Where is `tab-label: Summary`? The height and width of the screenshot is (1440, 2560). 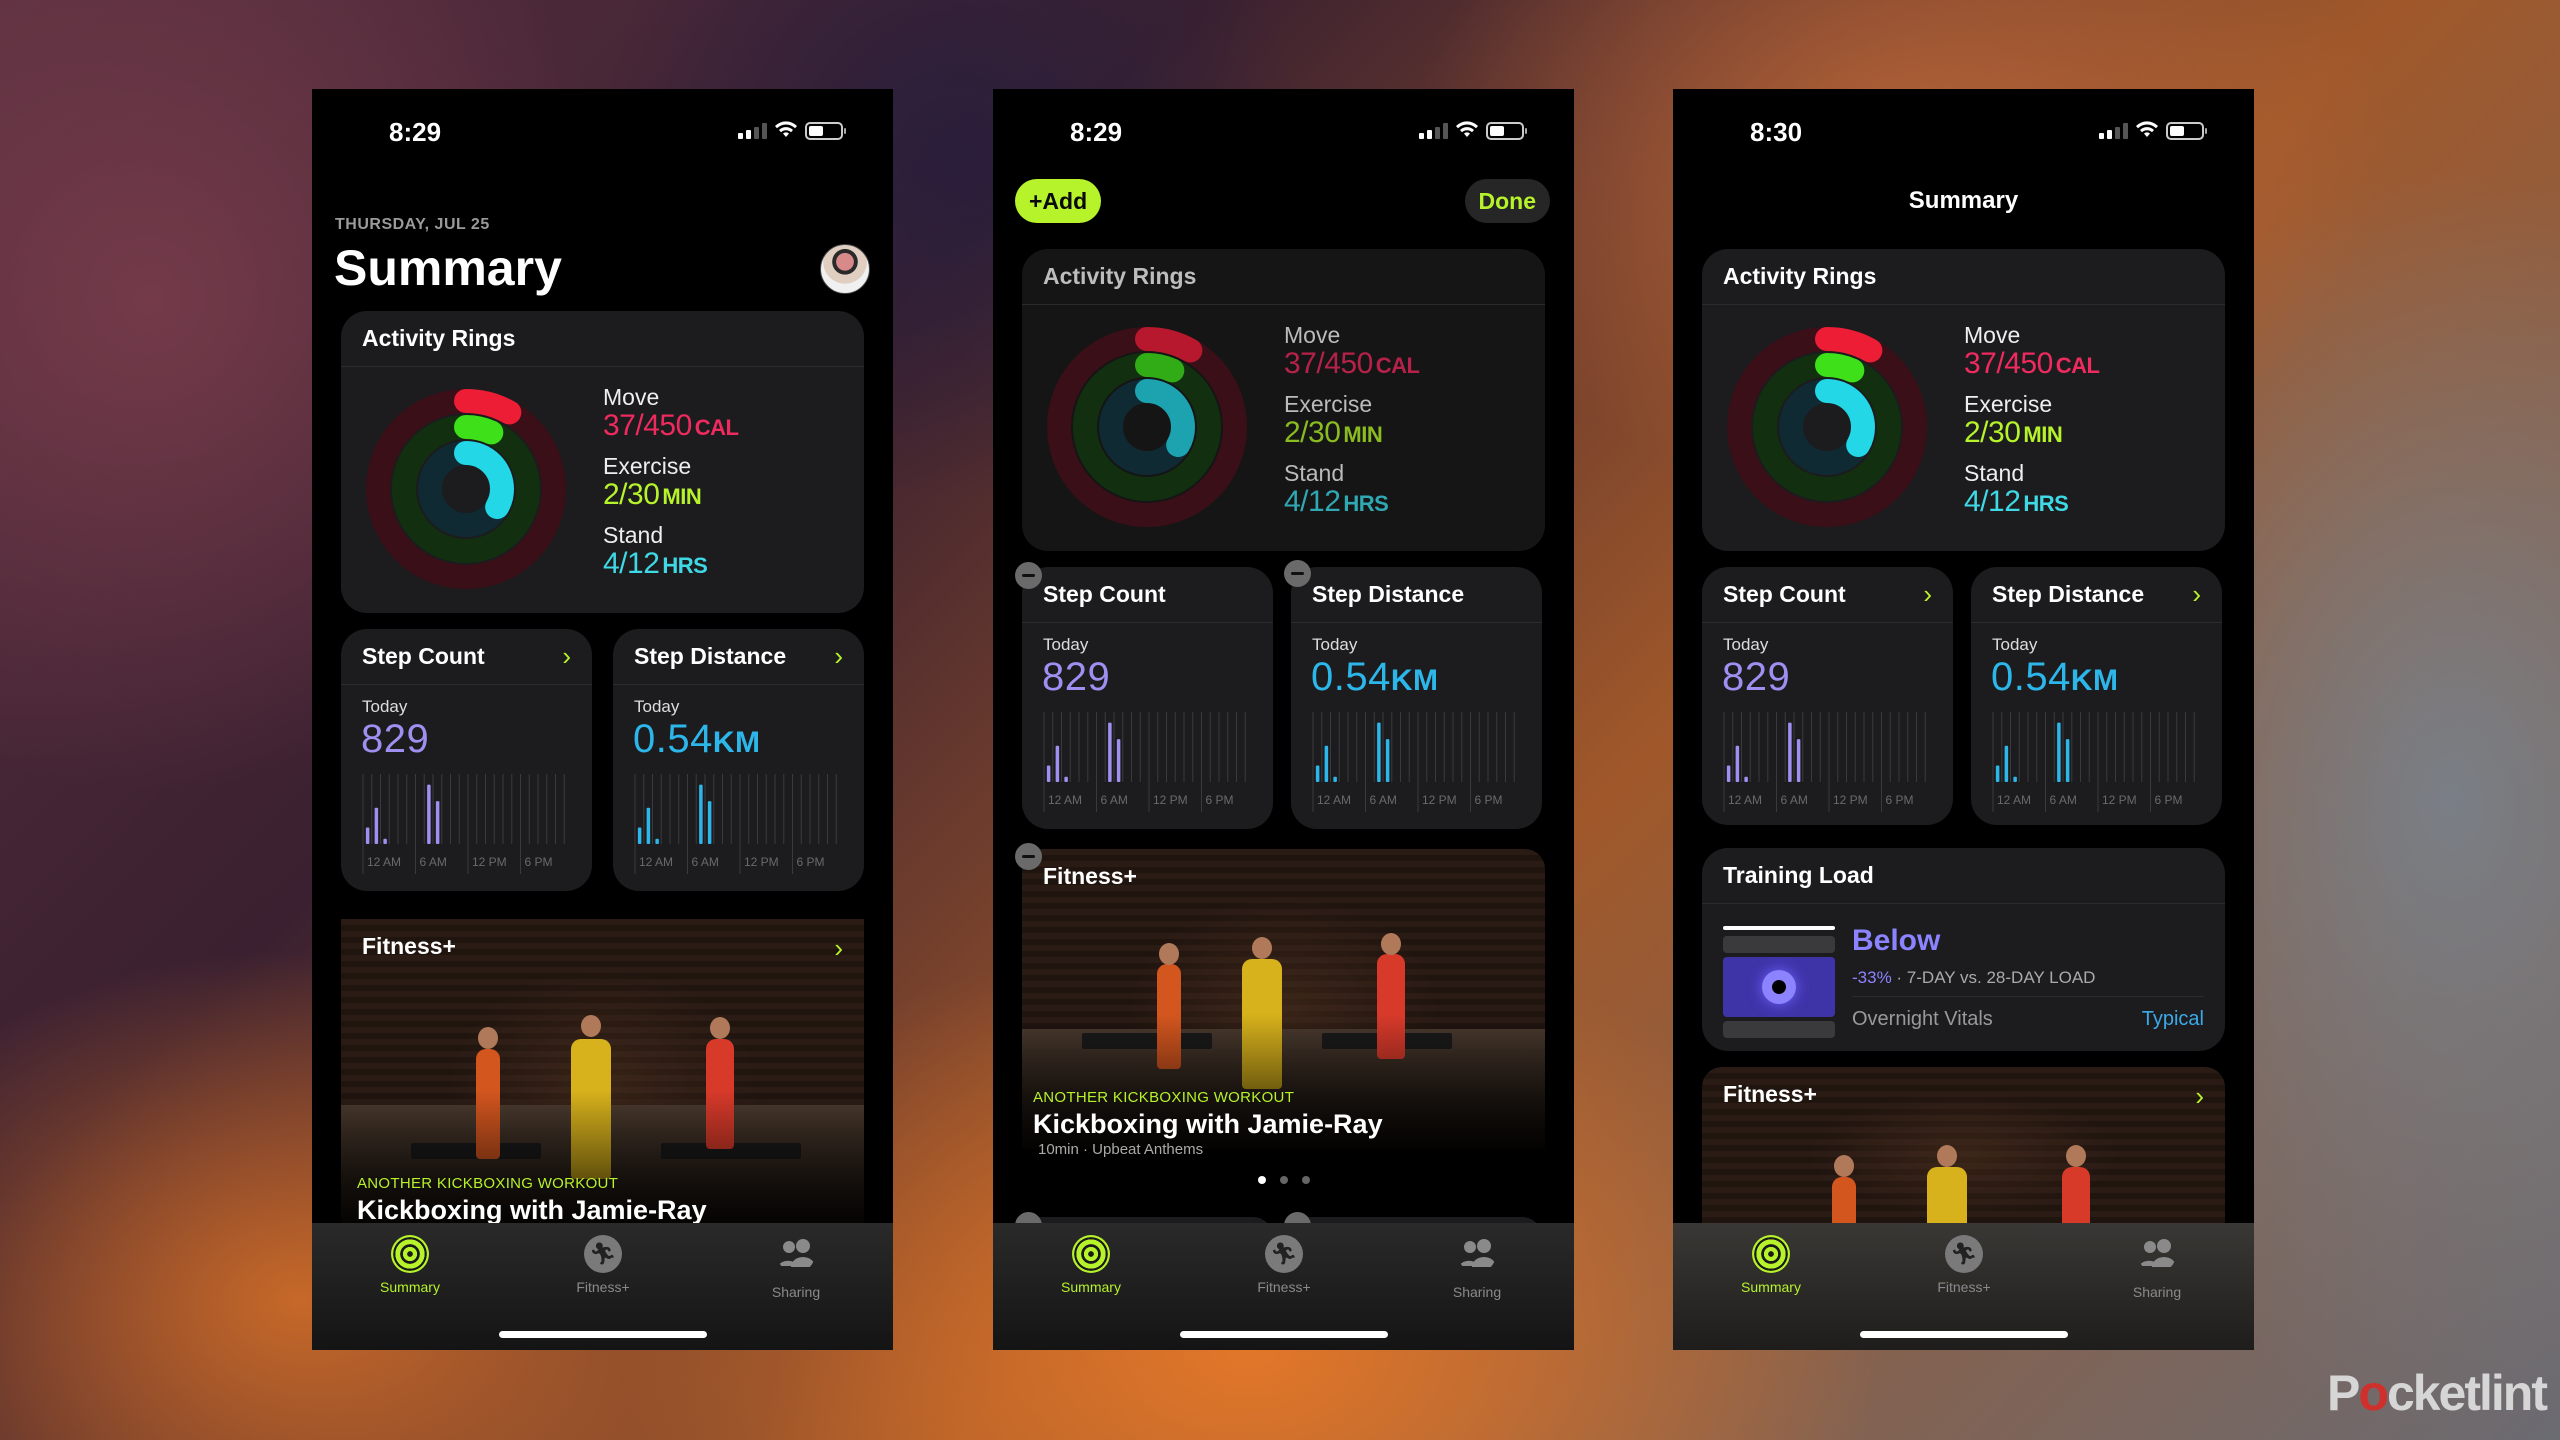
tab-label: Summary is located at coordinates (1091, 1287).